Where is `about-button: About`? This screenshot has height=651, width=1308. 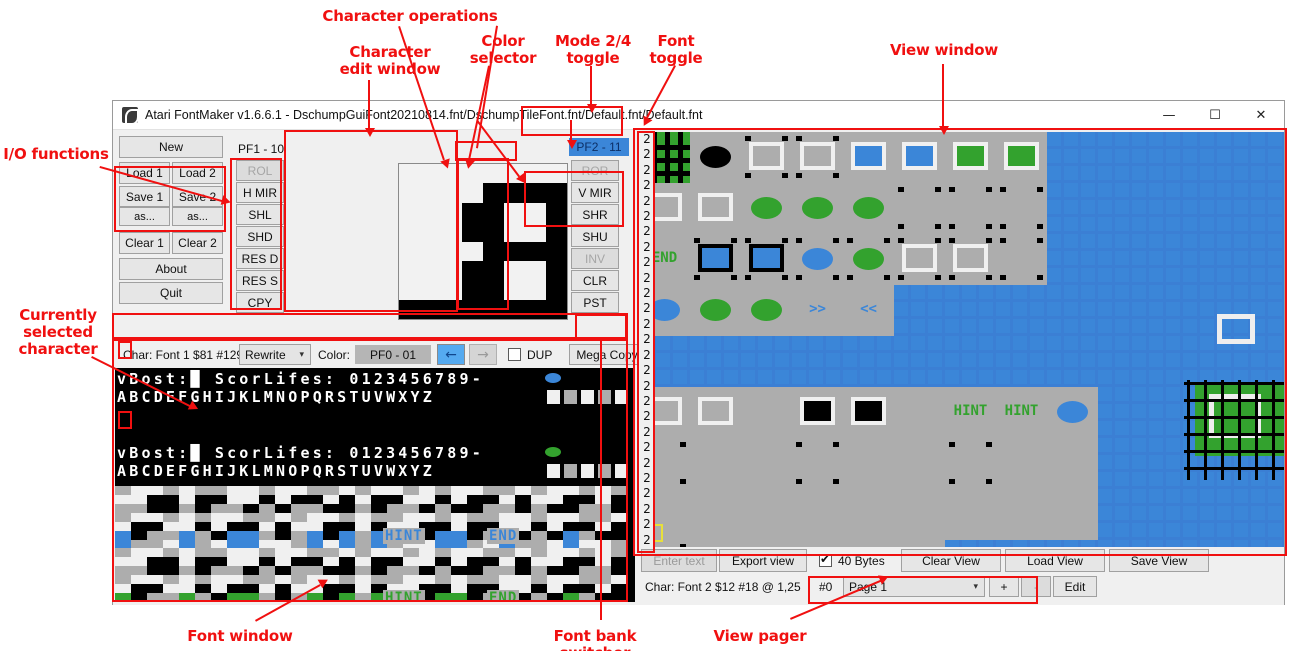 about-button: About is located at coordinates (171, 269).